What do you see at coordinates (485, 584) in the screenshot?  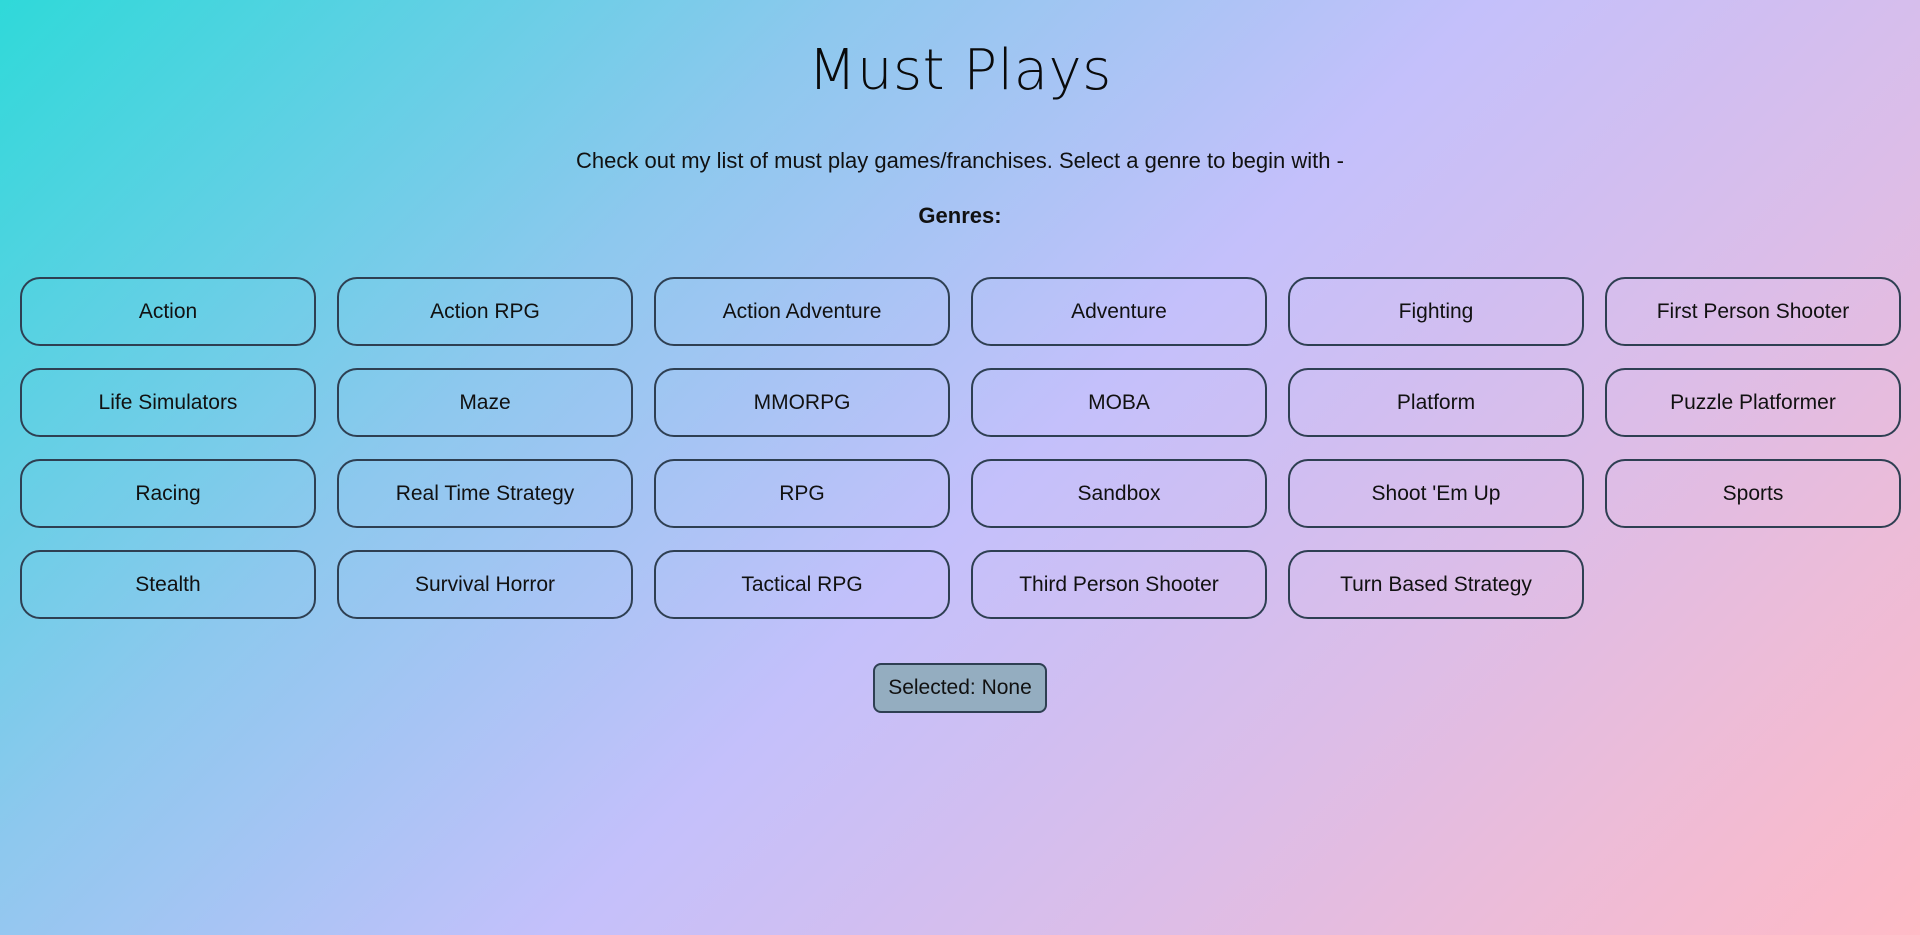 I see `genre-button-survival-horror: Survival Horror` at bounding box center [485, 584].